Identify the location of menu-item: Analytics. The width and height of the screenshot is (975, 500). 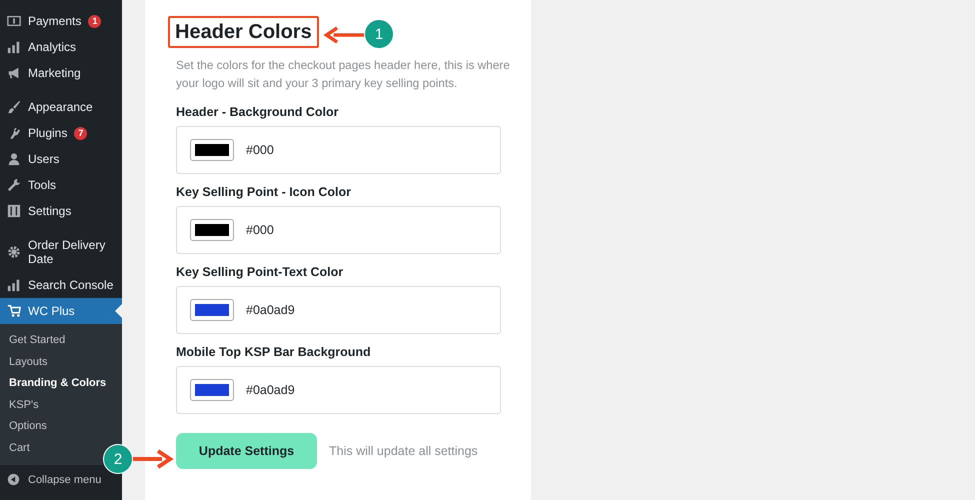
(61, 47).